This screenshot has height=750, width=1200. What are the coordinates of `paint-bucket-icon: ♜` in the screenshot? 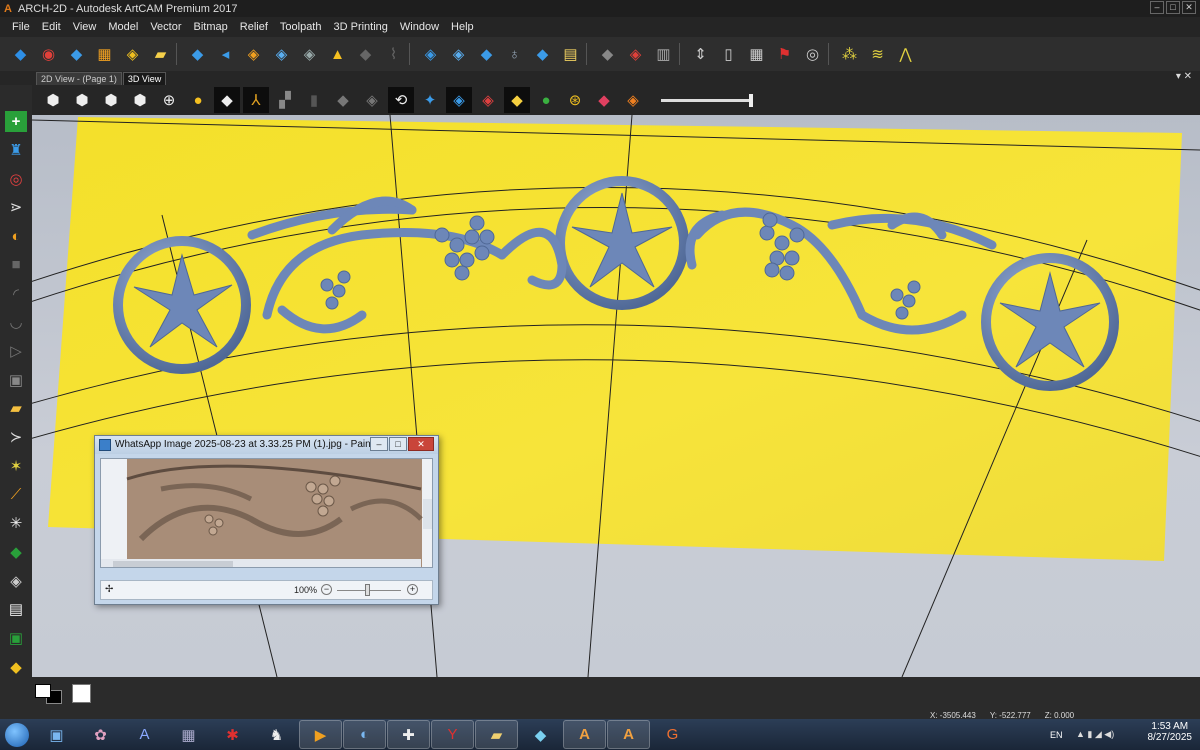 It's located at (16, 150).